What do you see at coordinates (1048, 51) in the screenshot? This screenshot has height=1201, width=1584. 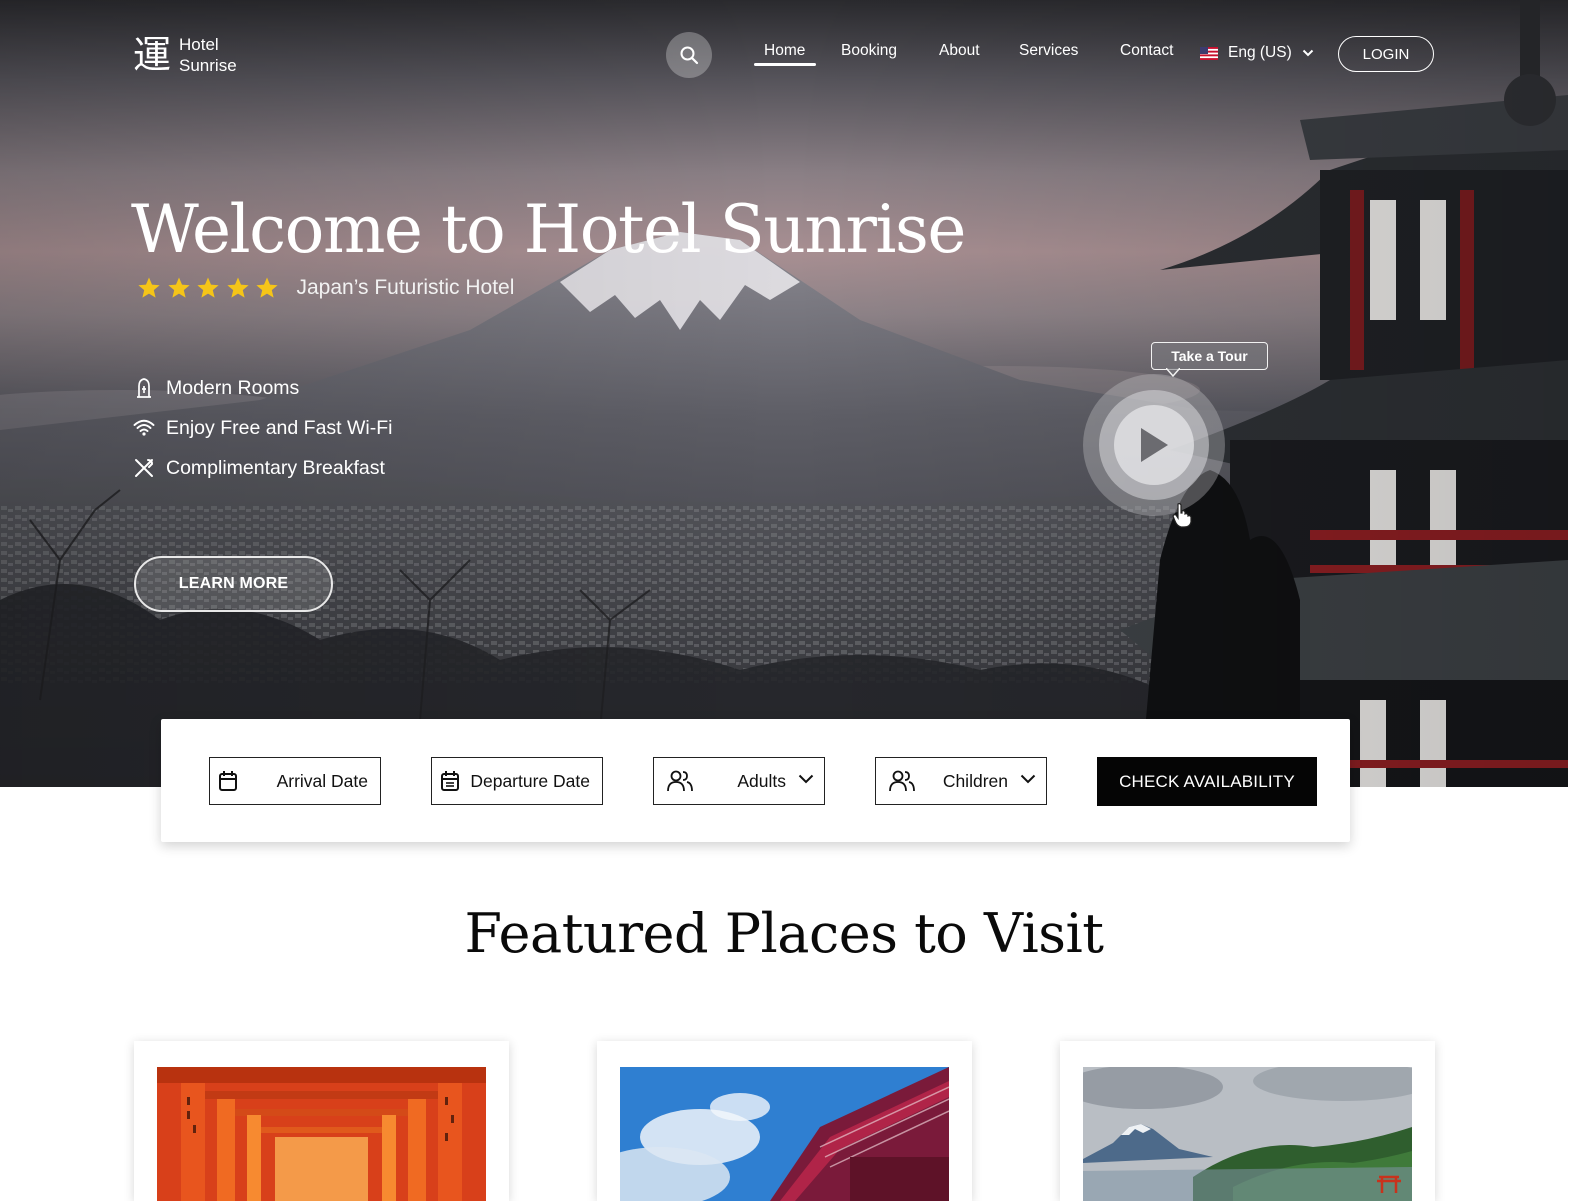 I see `nav-item-services: Services` at bounding box center [1048, 51].